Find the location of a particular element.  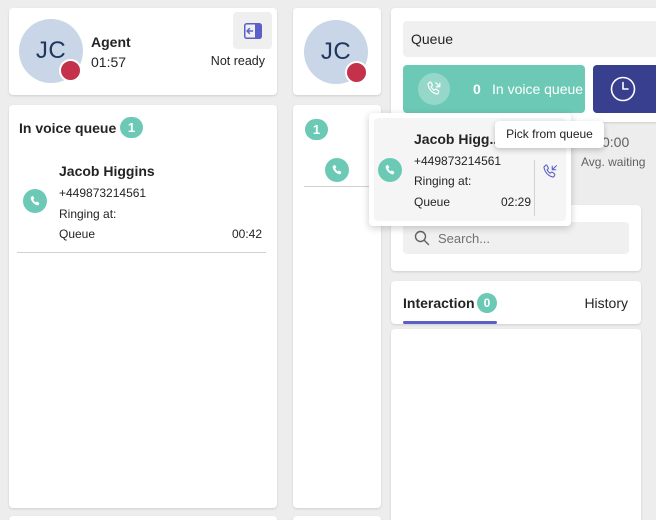

in-voice-queue-tile: 0 In voice queue is located at coordinates (494, 89).